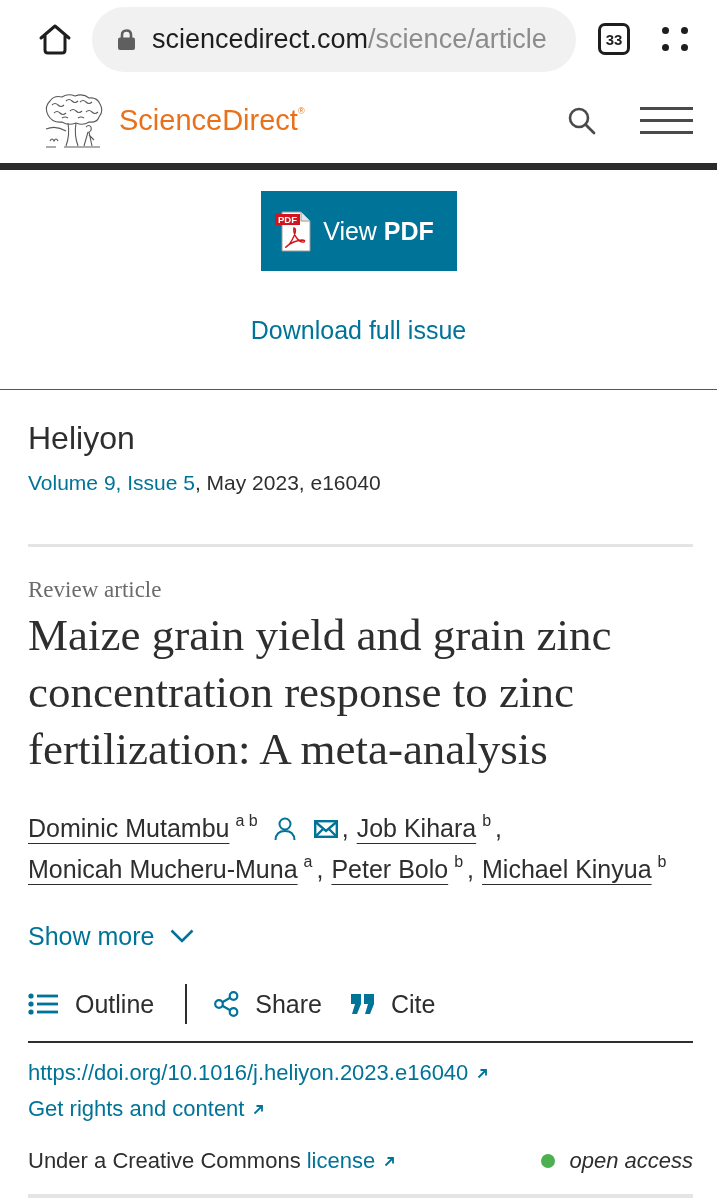 The width and height of the screenshot is (717, 1200). I want to click on lock-icon, so click(126, 39).